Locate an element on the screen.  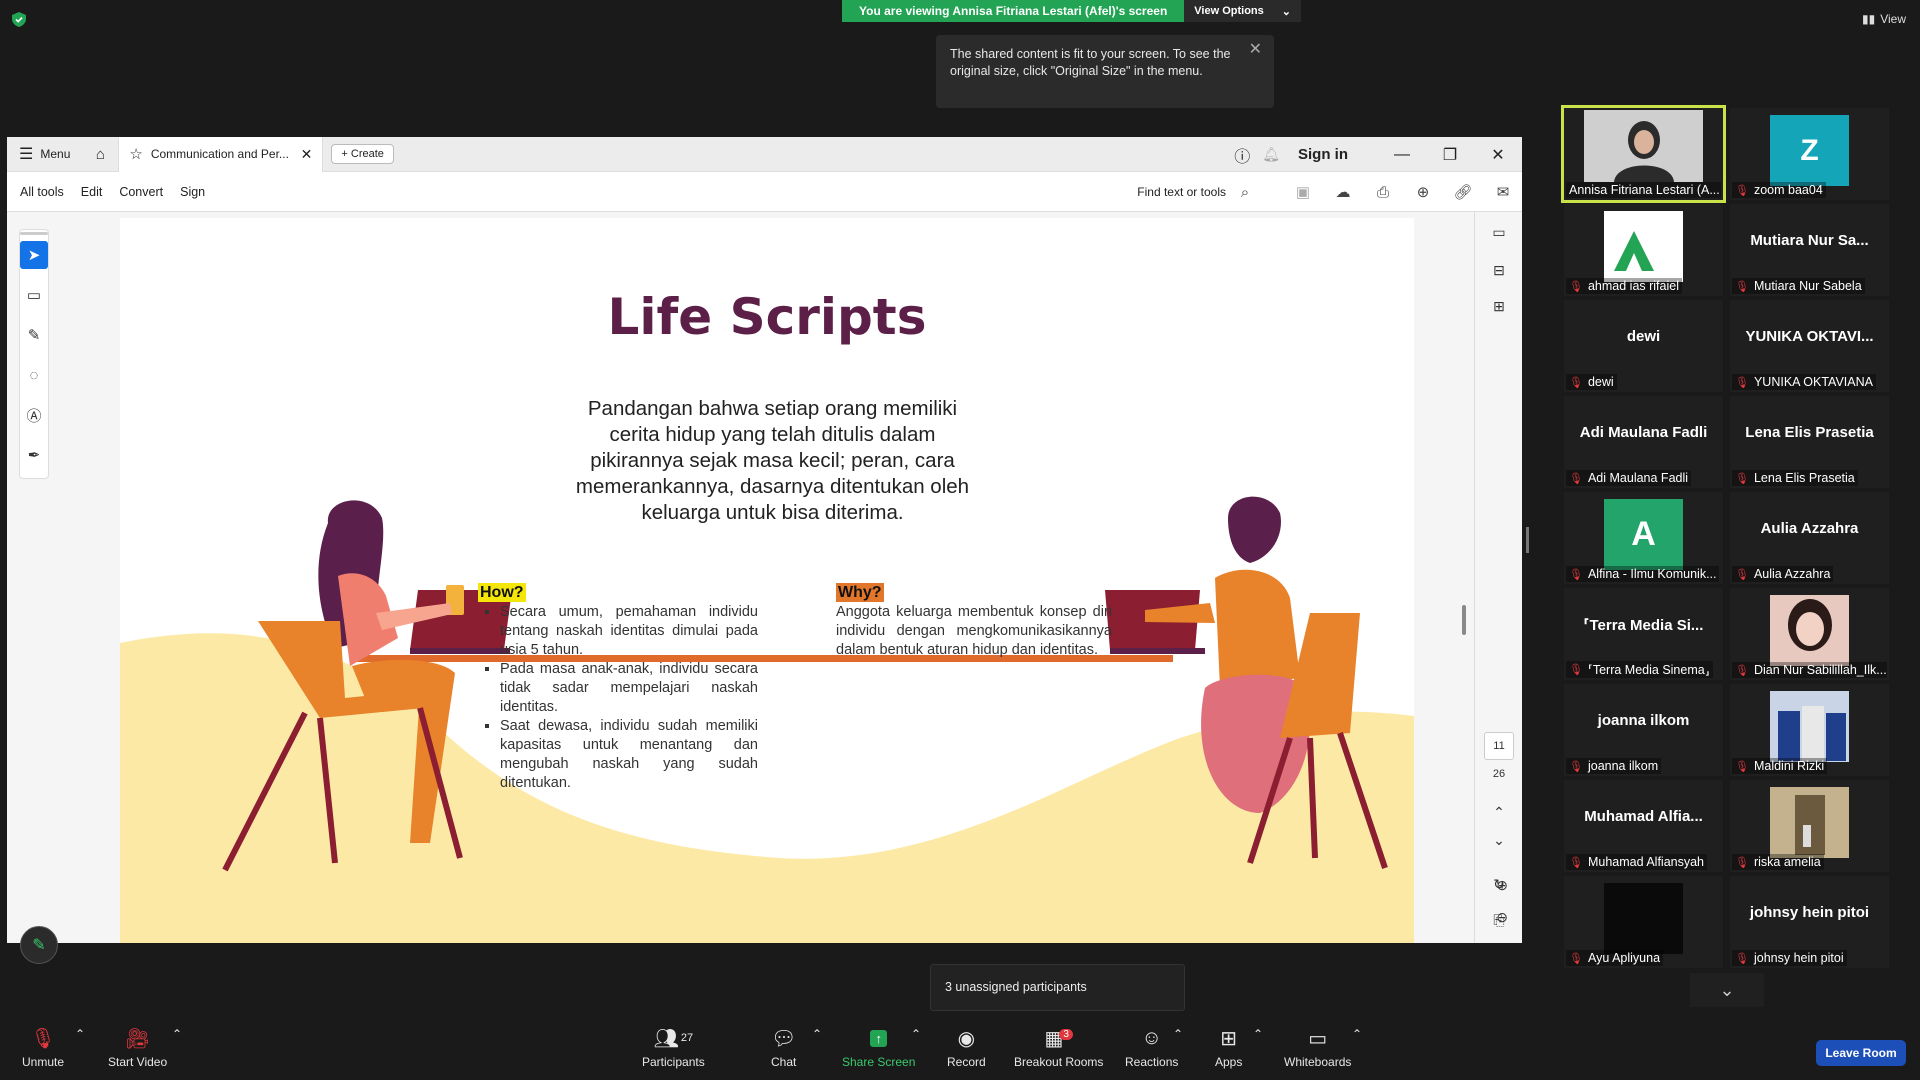
participant-tile: Mutiara Nur Sa... 🎙︎ Mutiara Nur Sabela is located at coordinates (1809, 250).